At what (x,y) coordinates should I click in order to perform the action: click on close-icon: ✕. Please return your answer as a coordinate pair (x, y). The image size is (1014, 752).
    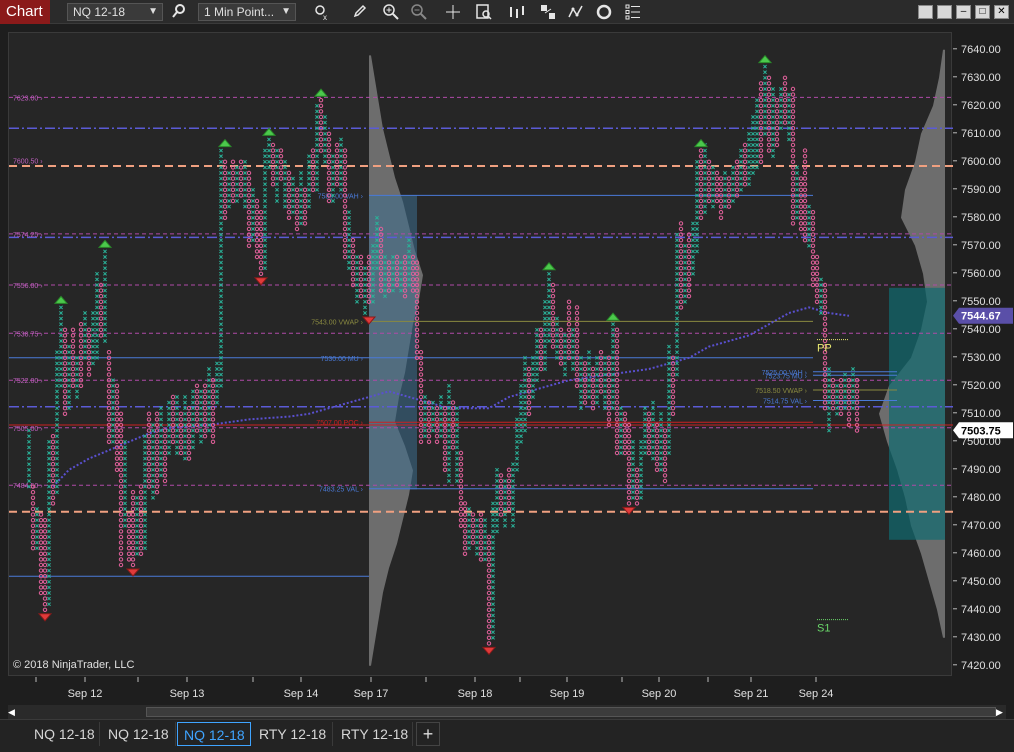
    Looking at the image, I should click on (1001, 12).